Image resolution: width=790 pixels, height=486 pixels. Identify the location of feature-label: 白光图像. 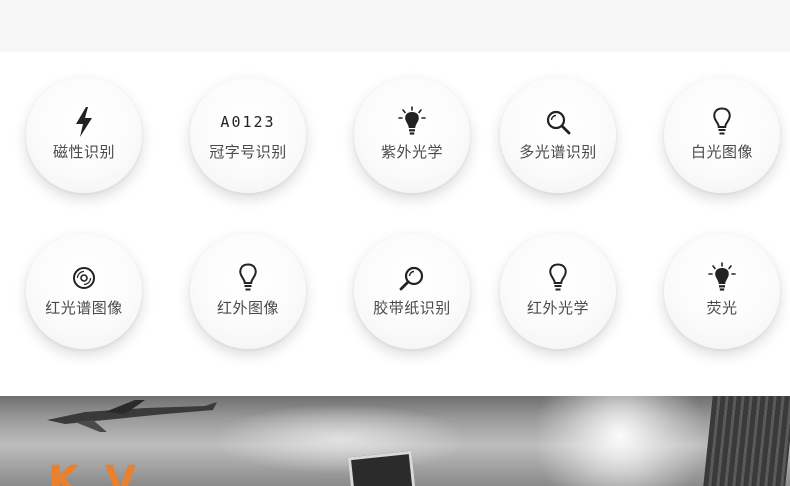
(721, 152).